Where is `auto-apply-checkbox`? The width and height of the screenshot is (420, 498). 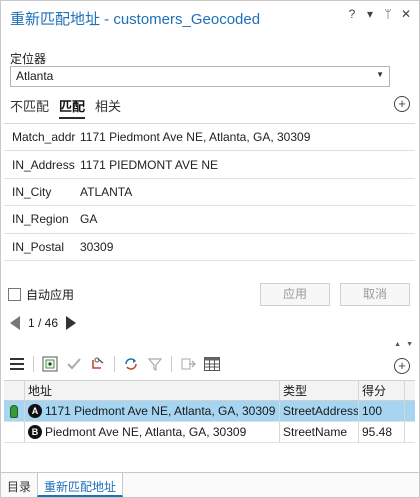
auto-apply-checkbox is located at coordinates (14, 294).